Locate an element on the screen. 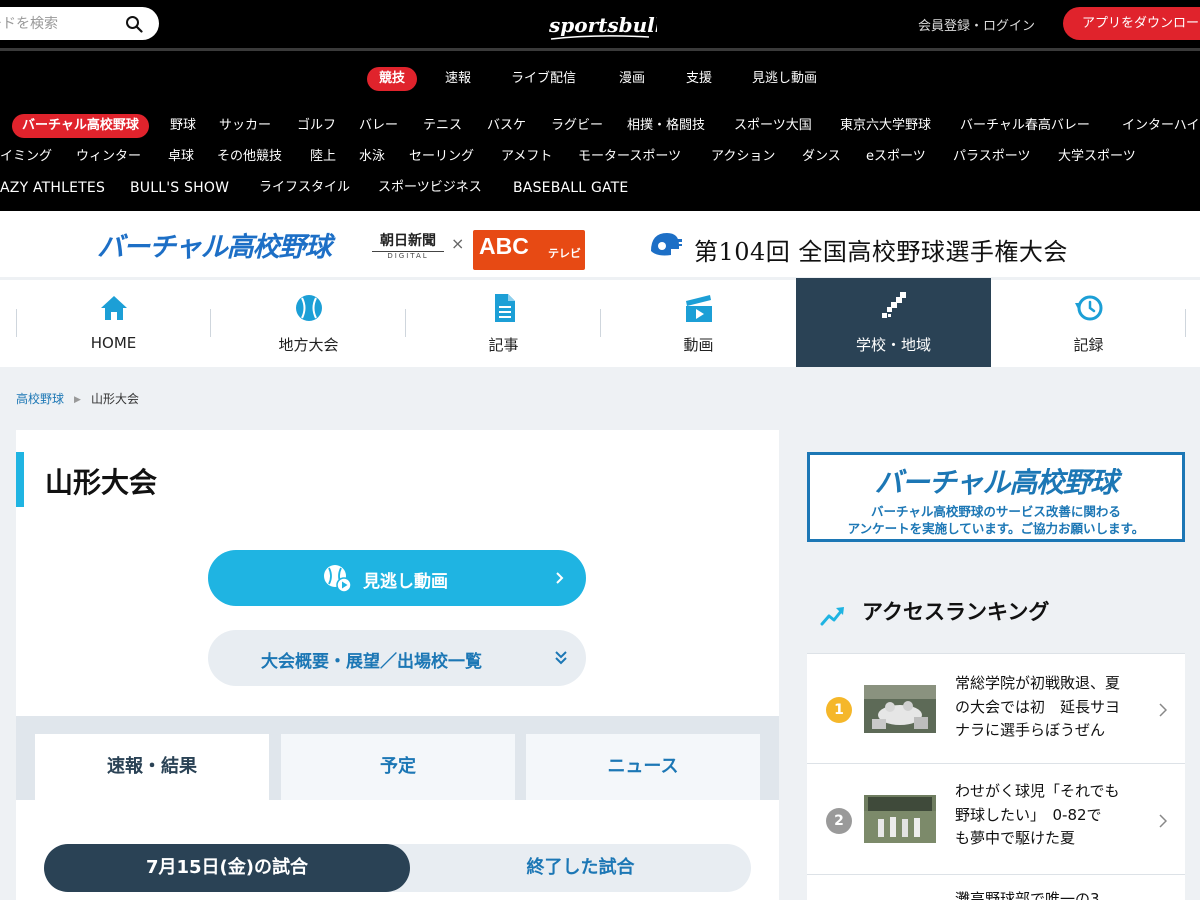 This screenshot has width=1200, height=900. category-motorsports: モータースポーツ is located at coordinates (629, 157).